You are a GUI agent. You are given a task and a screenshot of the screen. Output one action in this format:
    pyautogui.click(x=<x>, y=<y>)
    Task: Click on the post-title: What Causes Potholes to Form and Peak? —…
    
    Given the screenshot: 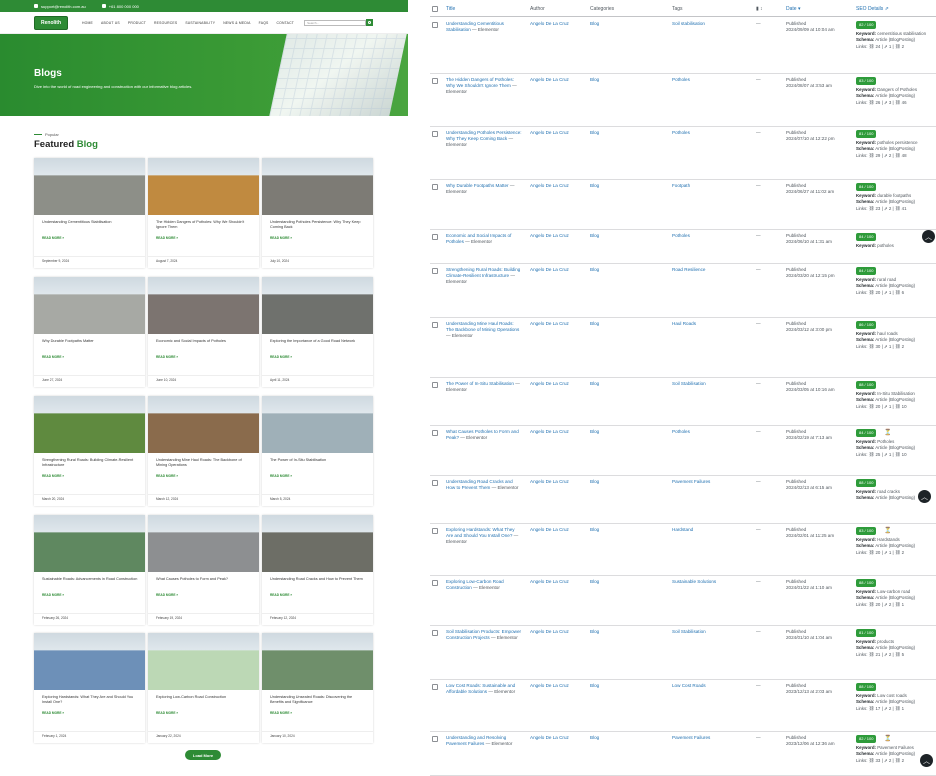 What is the action you would take?
    pyautogui.click(x=484, y=435)
    